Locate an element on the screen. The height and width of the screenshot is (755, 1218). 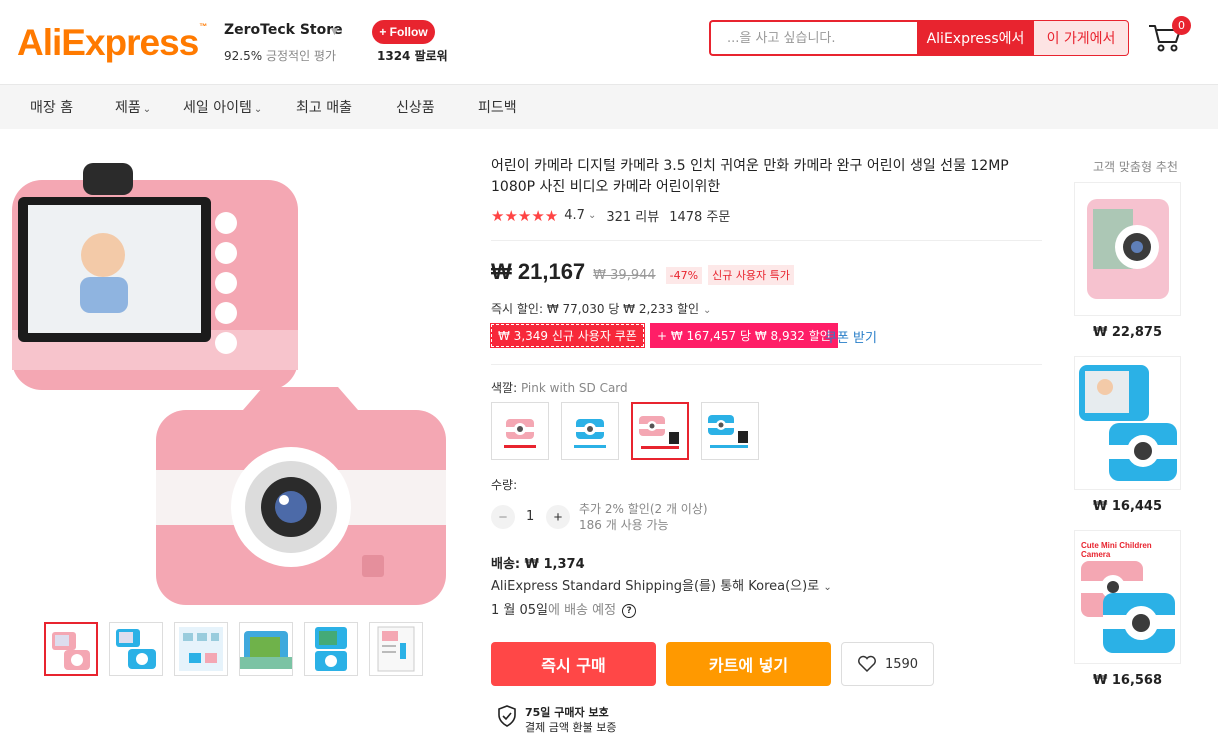
new-user-badge: 신규 사용자 특가 is located at coordinates (751, 275).